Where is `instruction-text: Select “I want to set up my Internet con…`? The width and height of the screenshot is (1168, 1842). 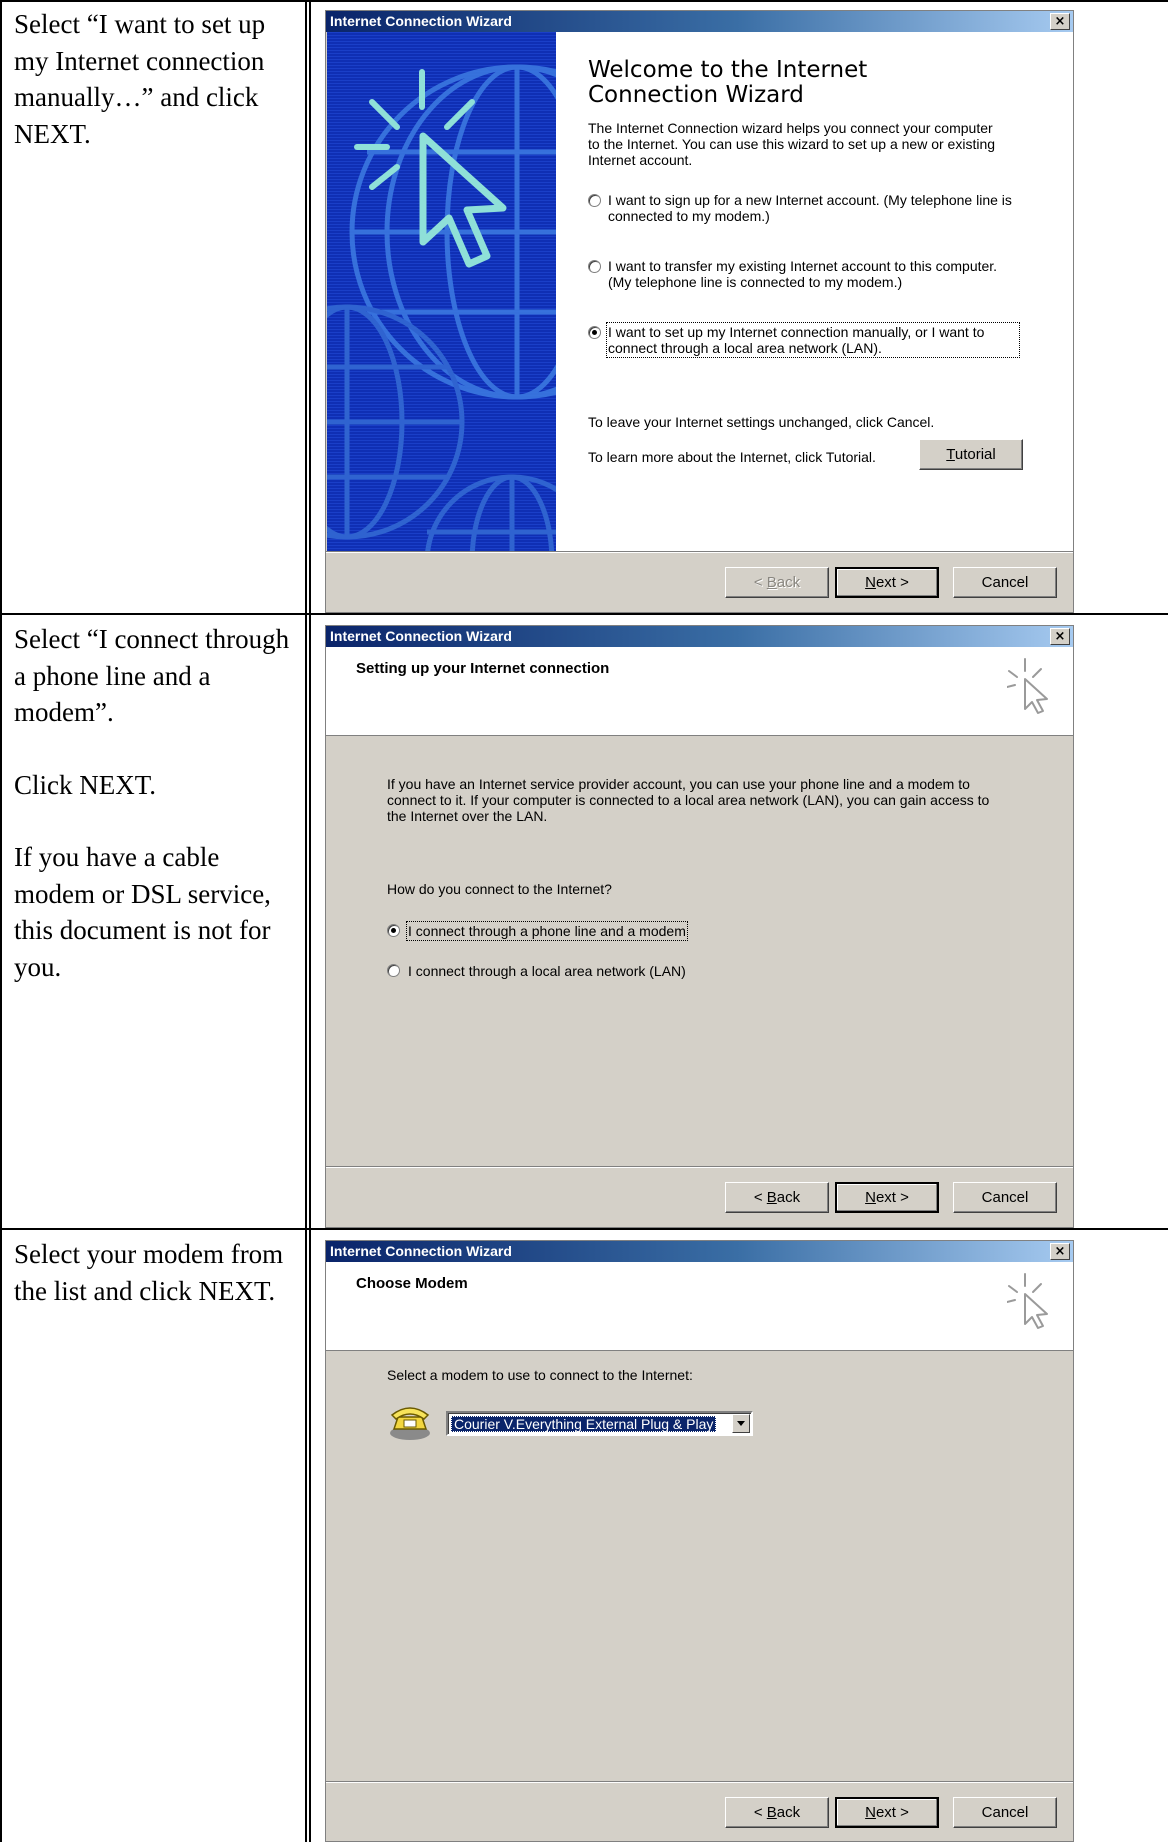 instruction-text: Select “I want to set up my Internet con… is located at coordinates (140, 79).